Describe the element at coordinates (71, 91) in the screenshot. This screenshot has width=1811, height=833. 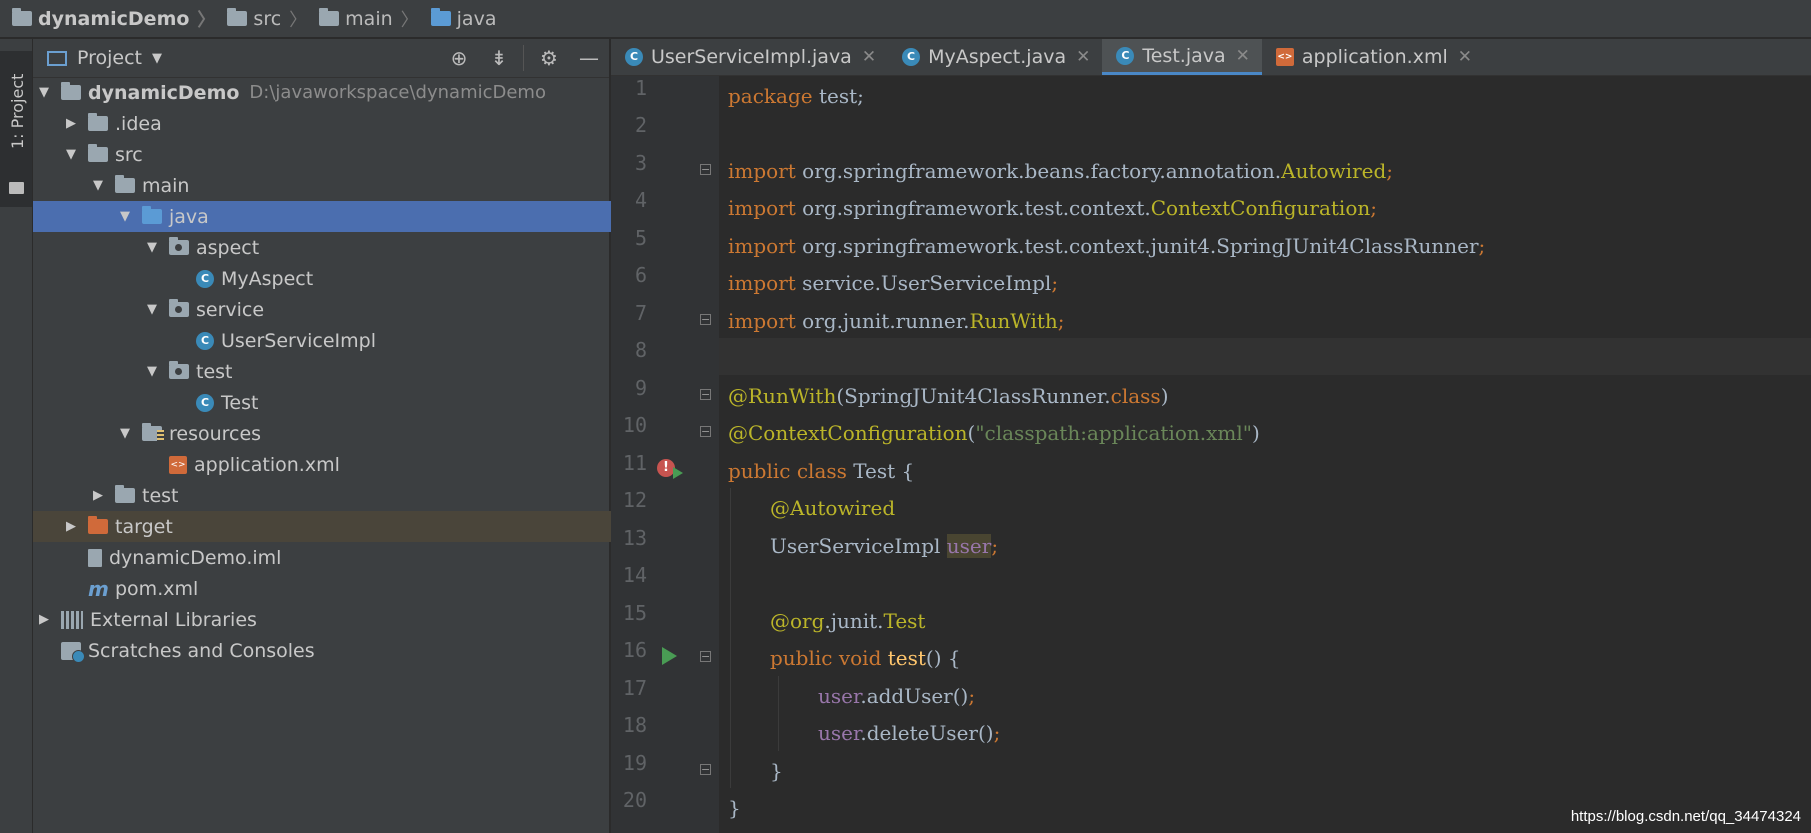
I see `module-folder-icon` at that location.